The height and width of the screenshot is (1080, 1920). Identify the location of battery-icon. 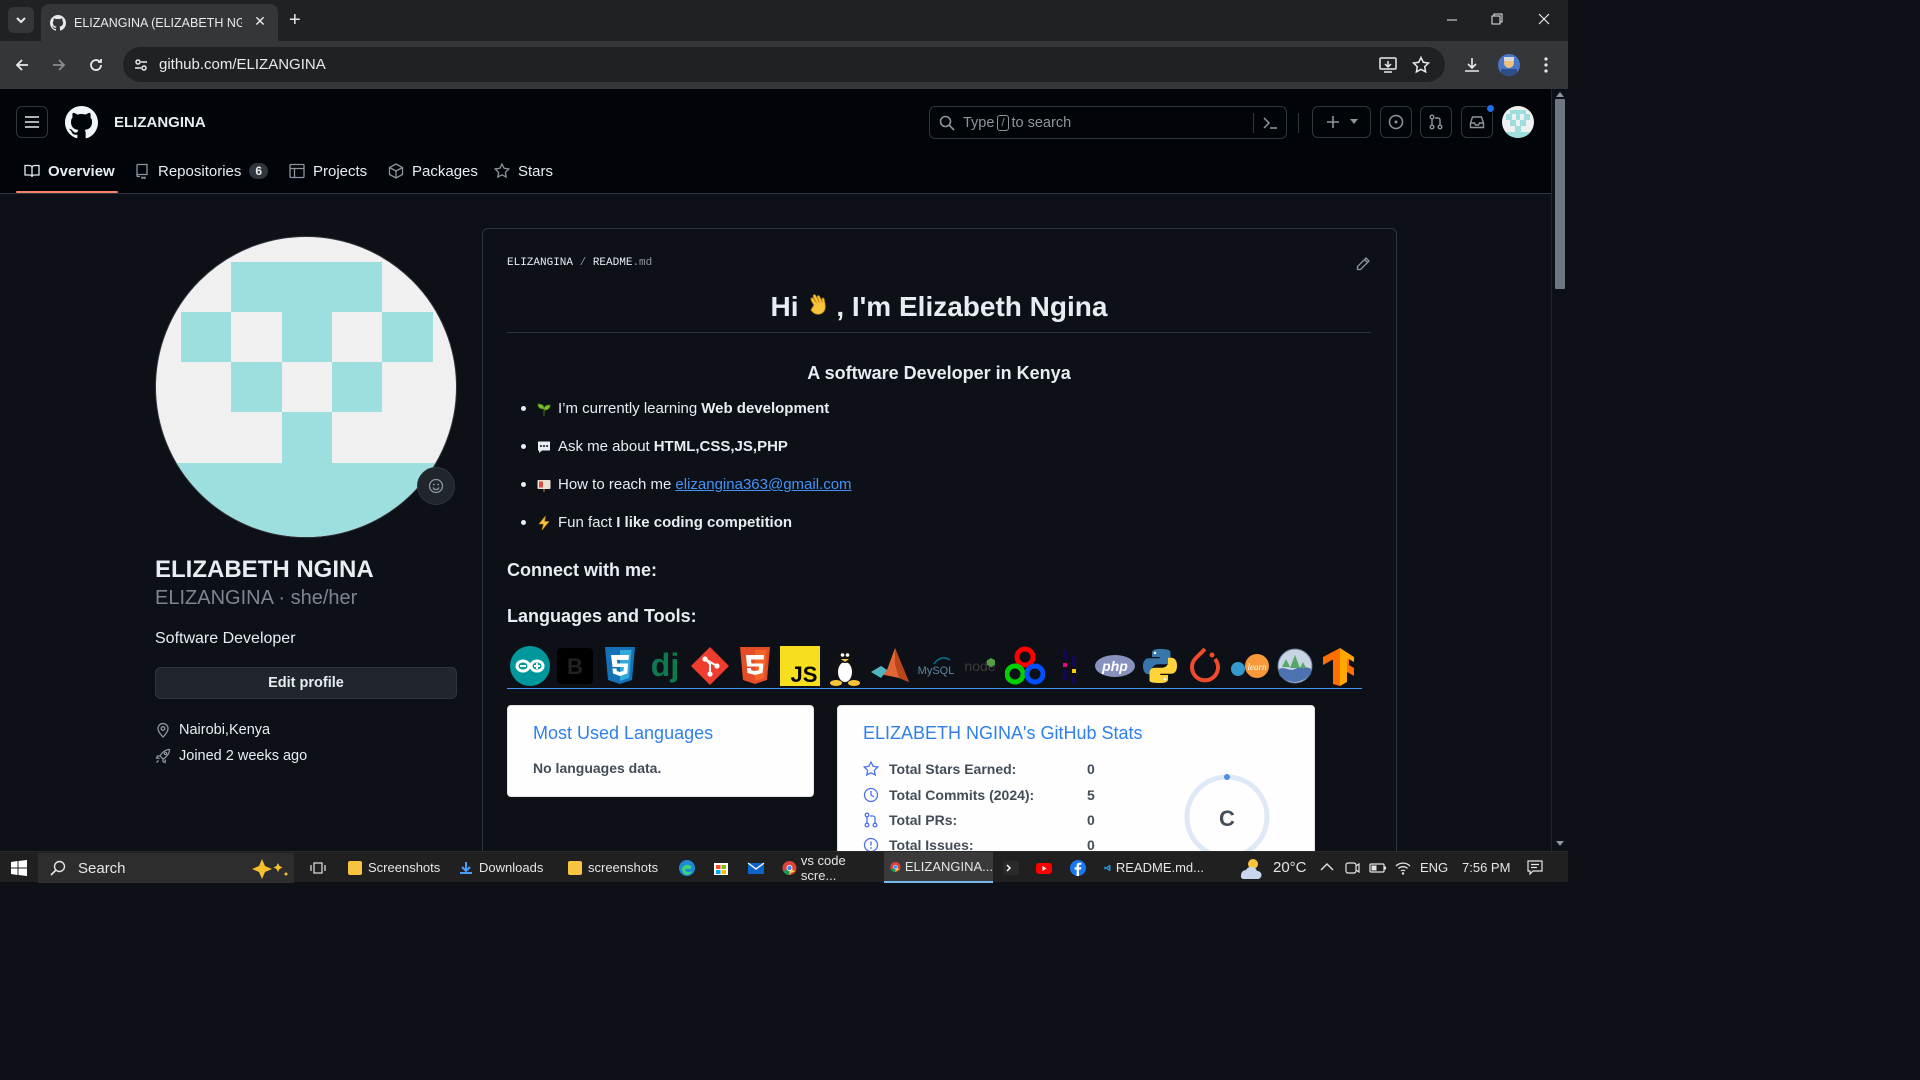
(1378, 868).